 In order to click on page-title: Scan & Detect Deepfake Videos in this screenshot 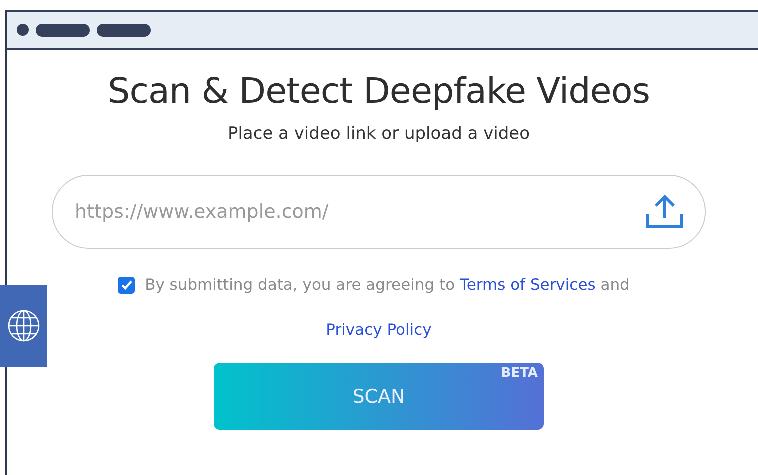, I will do `click(379, 92)`.